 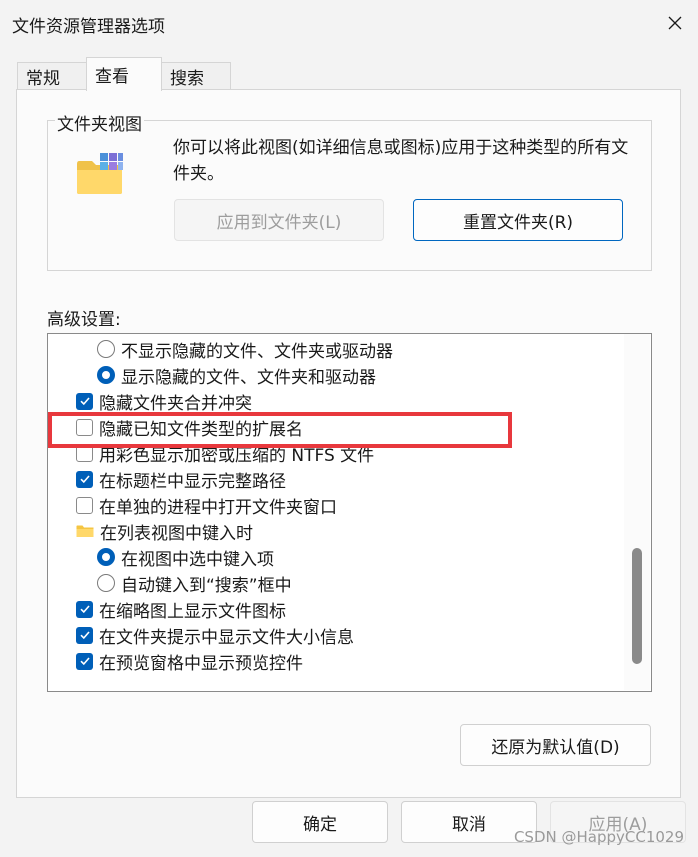 I want to click on tab-general: 常规, so click(x=52, y=76).